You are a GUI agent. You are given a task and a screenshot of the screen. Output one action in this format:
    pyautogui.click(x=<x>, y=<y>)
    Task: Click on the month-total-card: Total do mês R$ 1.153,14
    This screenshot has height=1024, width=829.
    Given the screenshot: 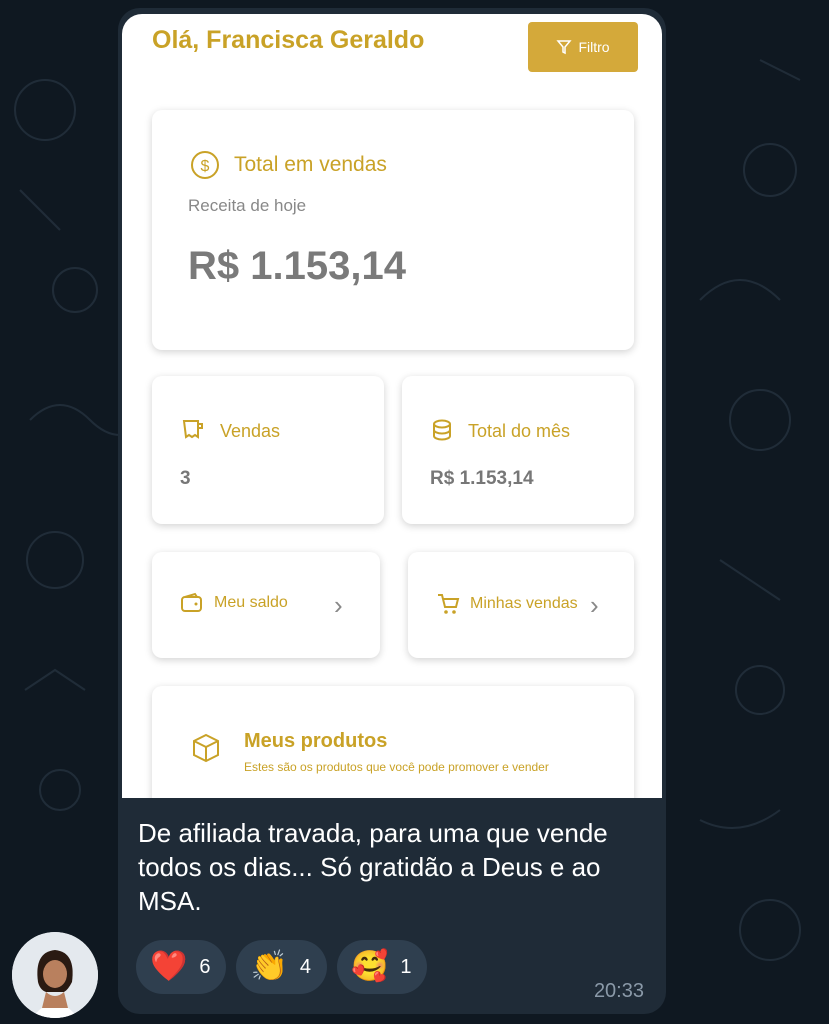 What is the action you would take?
    pyautogui.click(x=518, y=450)
    